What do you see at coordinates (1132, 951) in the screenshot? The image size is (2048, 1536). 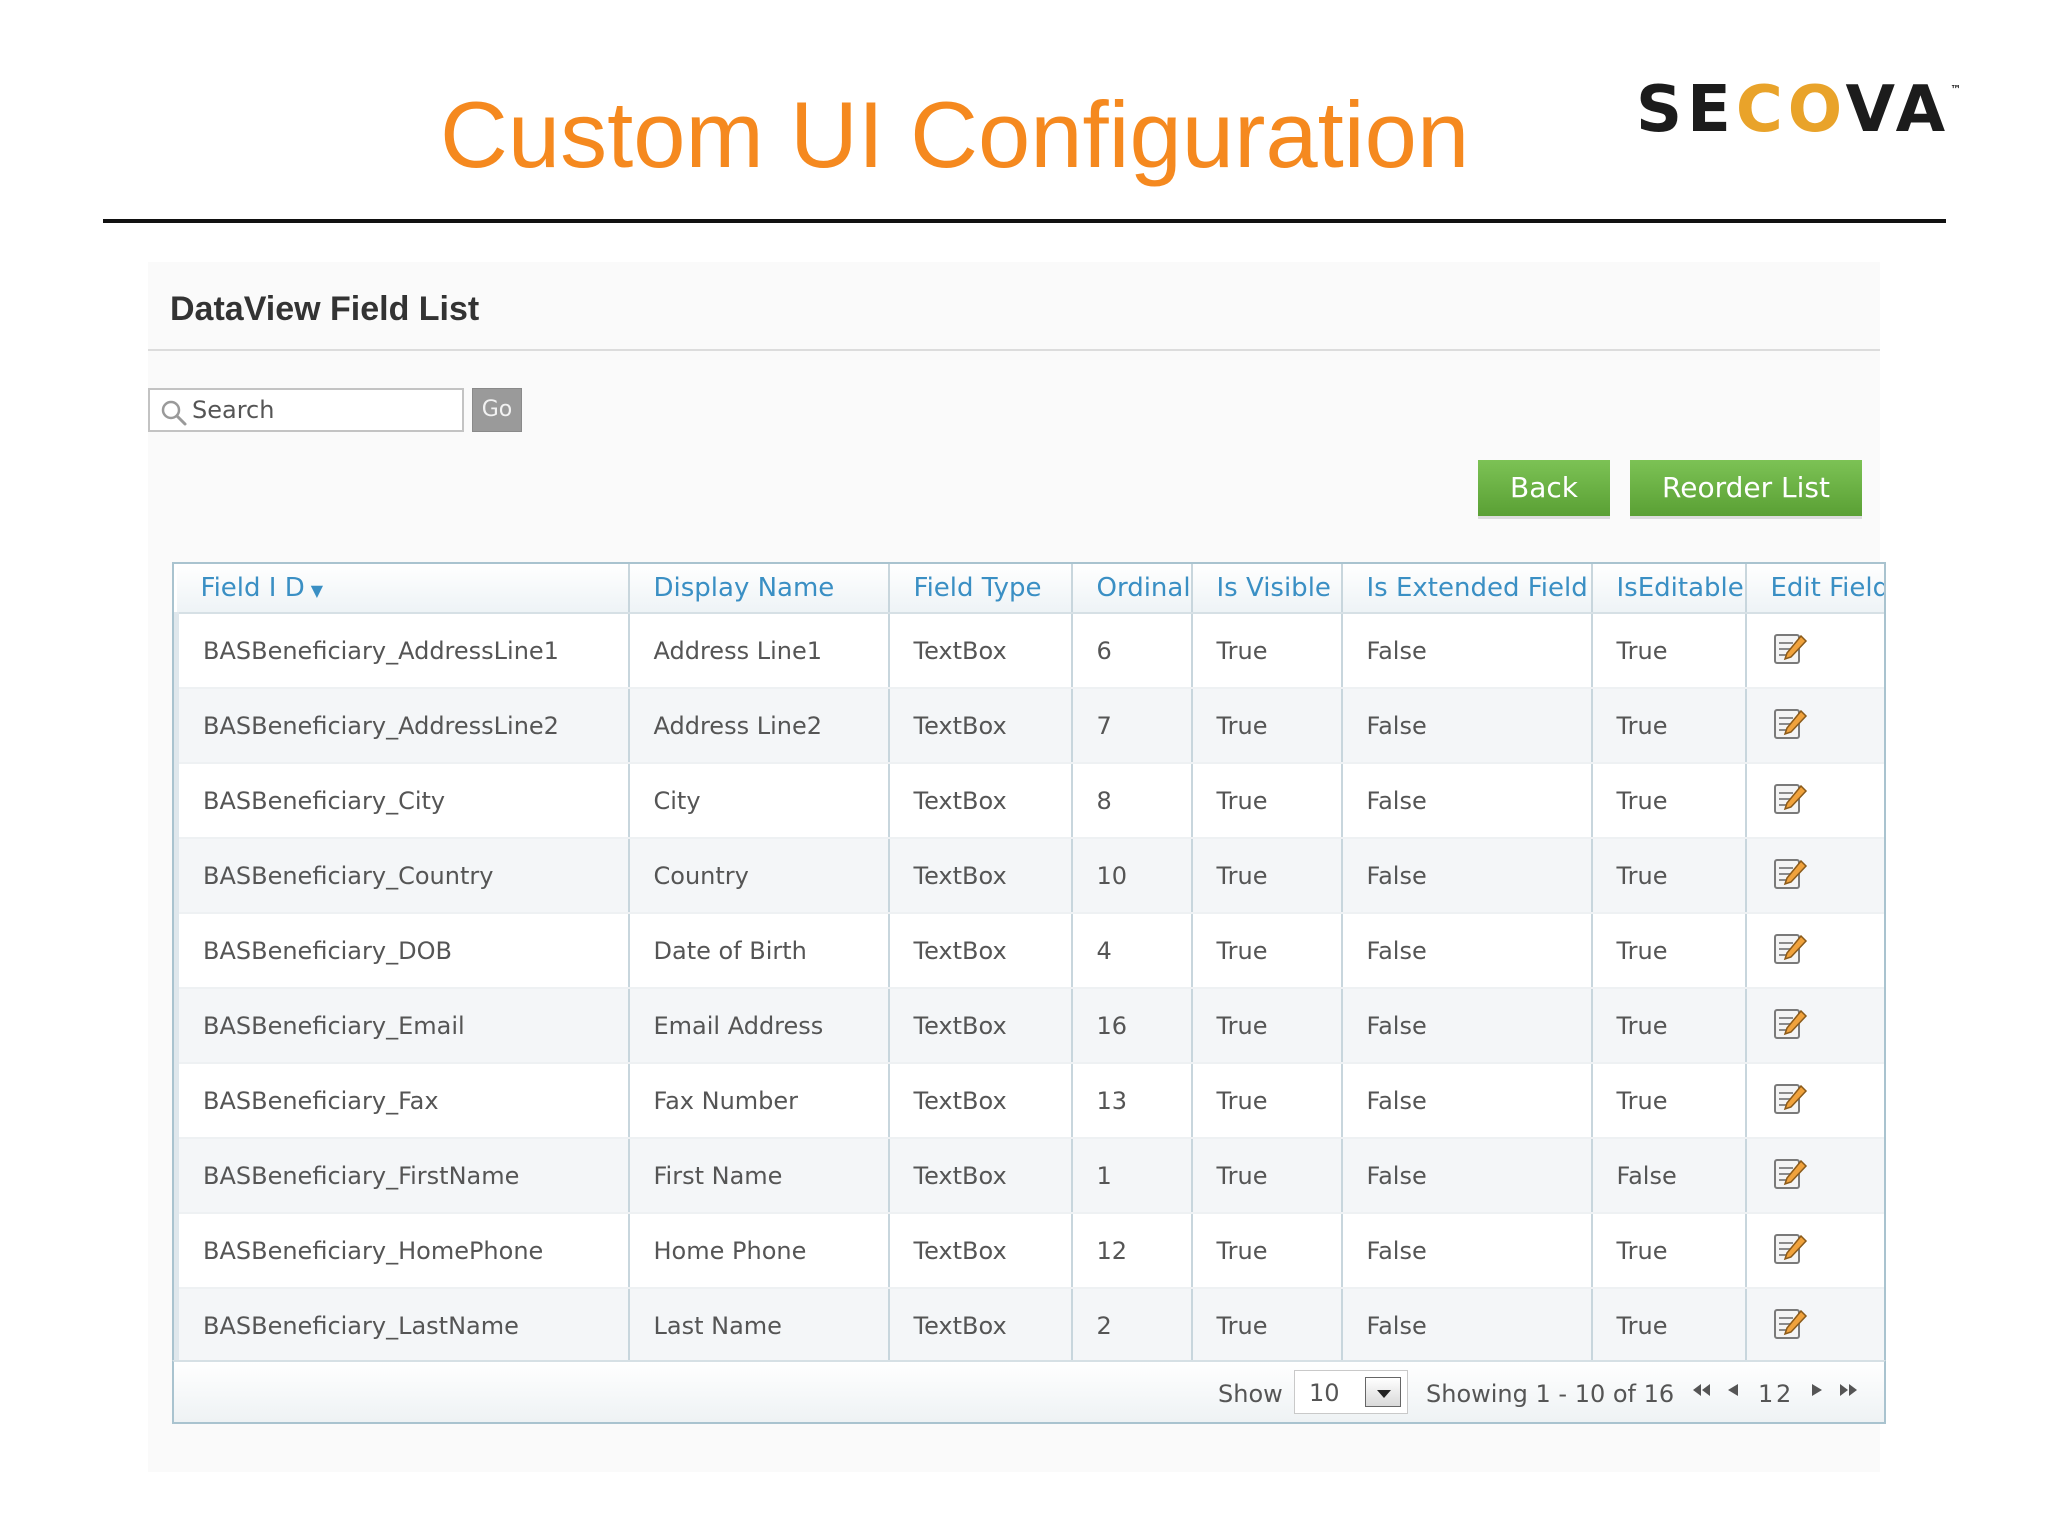 I see `cell-ordinal: 4` at bounding box center [1132, 951].